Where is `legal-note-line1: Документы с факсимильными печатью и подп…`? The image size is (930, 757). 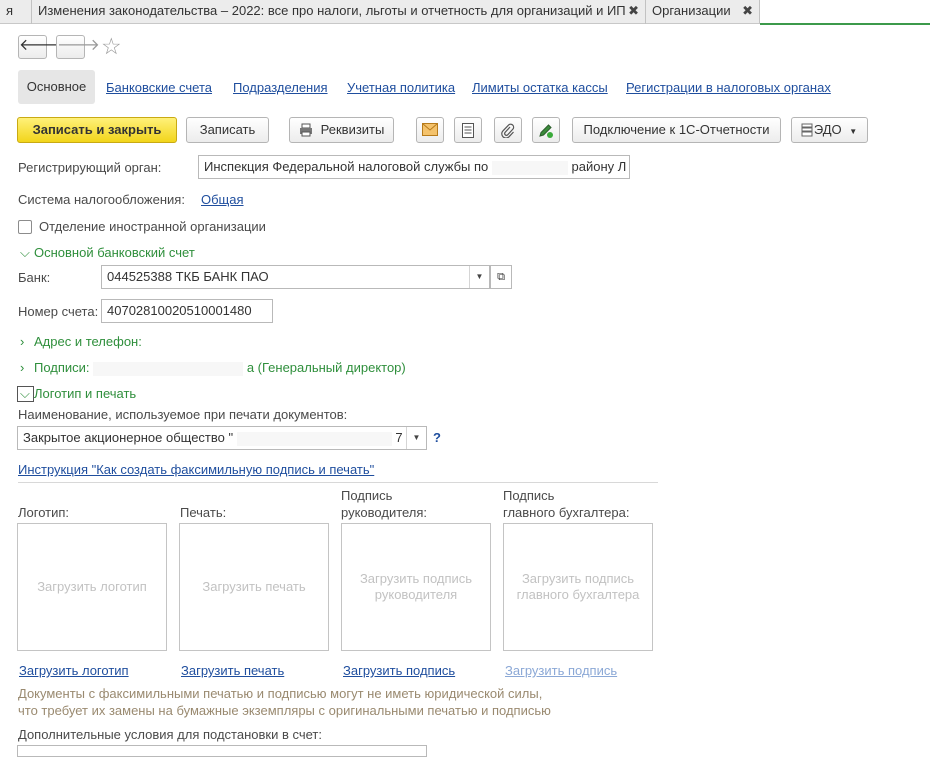
legal-note-line1: Документы с факсимильными печатью и подп… is located at coordinates (280, 693).